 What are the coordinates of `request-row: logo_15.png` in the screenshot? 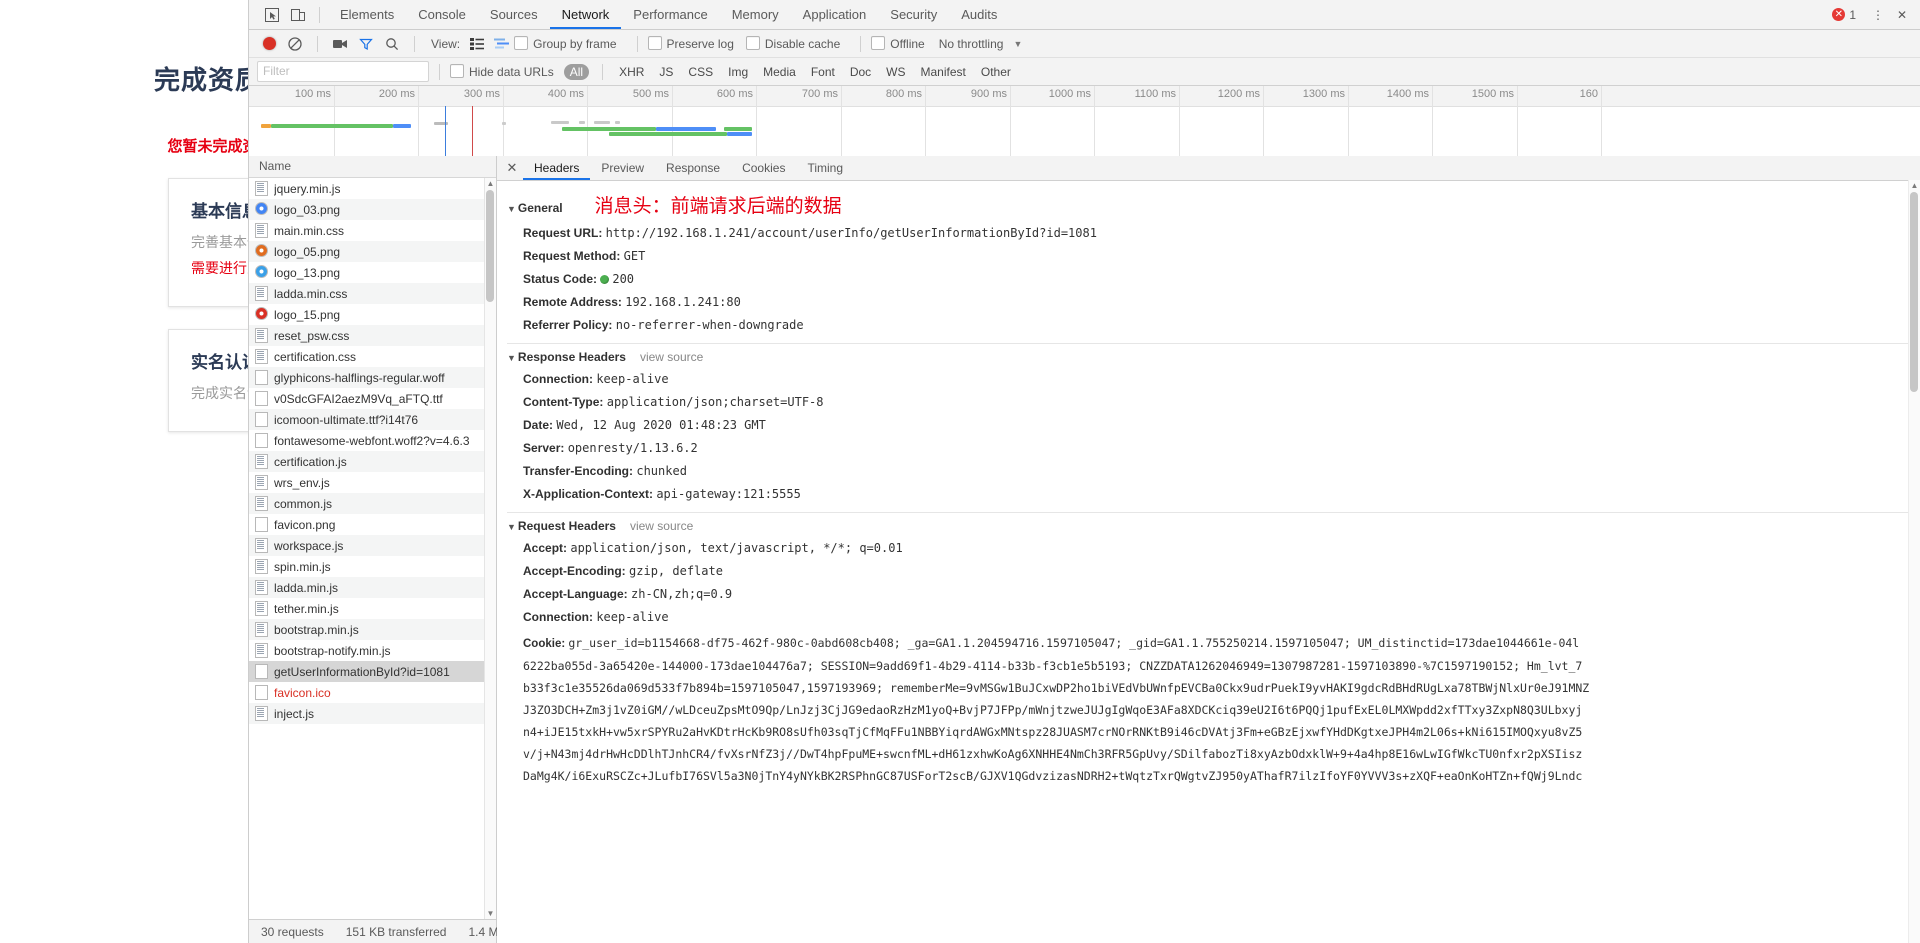 It's located at (372, 314).